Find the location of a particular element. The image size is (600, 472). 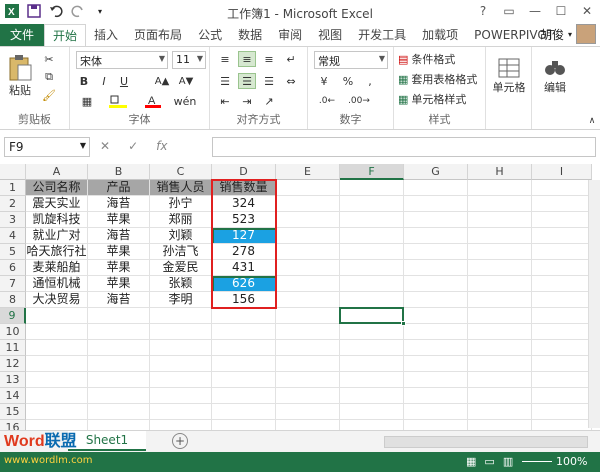

column-header: E is located at coordinates (308, 172).